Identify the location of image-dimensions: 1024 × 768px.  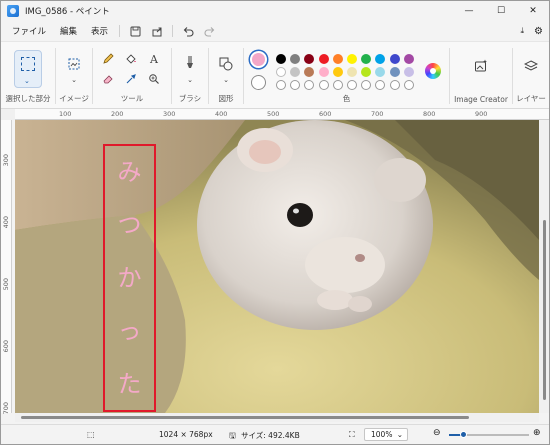
(186, 434).